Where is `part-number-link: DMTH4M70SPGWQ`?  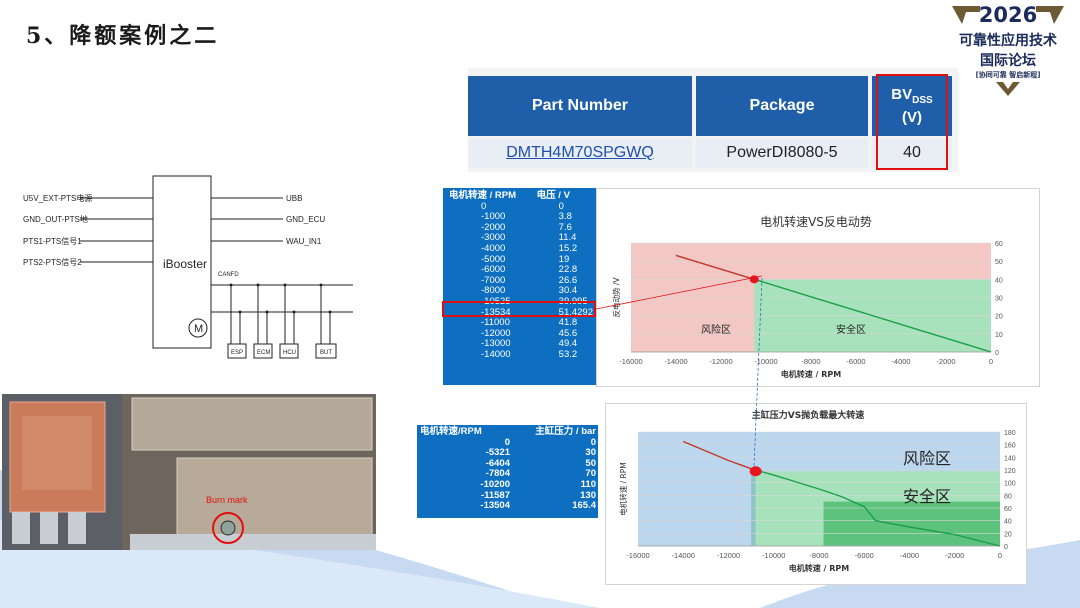
part-number-link: DMTH4M70SPGWQ is located at coordinates (580, 153).